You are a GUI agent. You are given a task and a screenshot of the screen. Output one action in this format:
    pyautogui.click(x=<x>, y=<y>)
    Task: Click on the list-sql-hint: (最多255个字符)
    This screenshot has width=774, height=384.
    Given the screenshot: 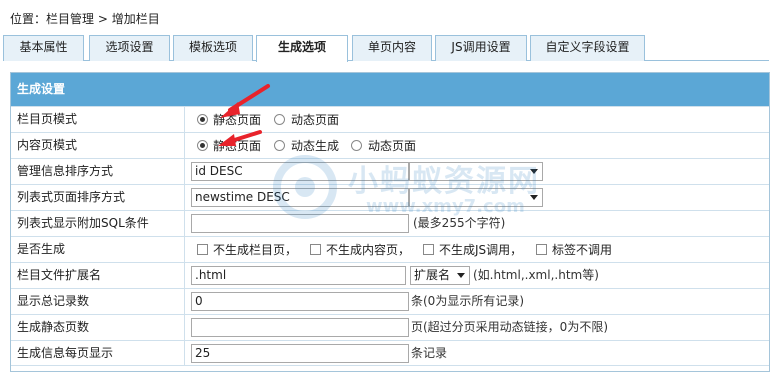 What is the action you would take?
    pyautogui.click(x=459, y=223)
    